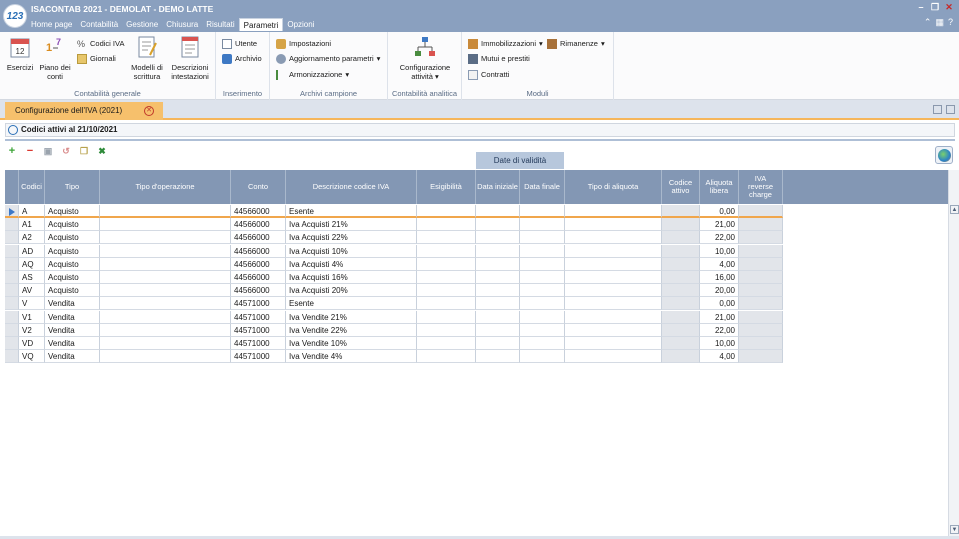  Describe the element at coordinates (950, 109) in the screenshot. I see `tile-windows-icon` at that location.